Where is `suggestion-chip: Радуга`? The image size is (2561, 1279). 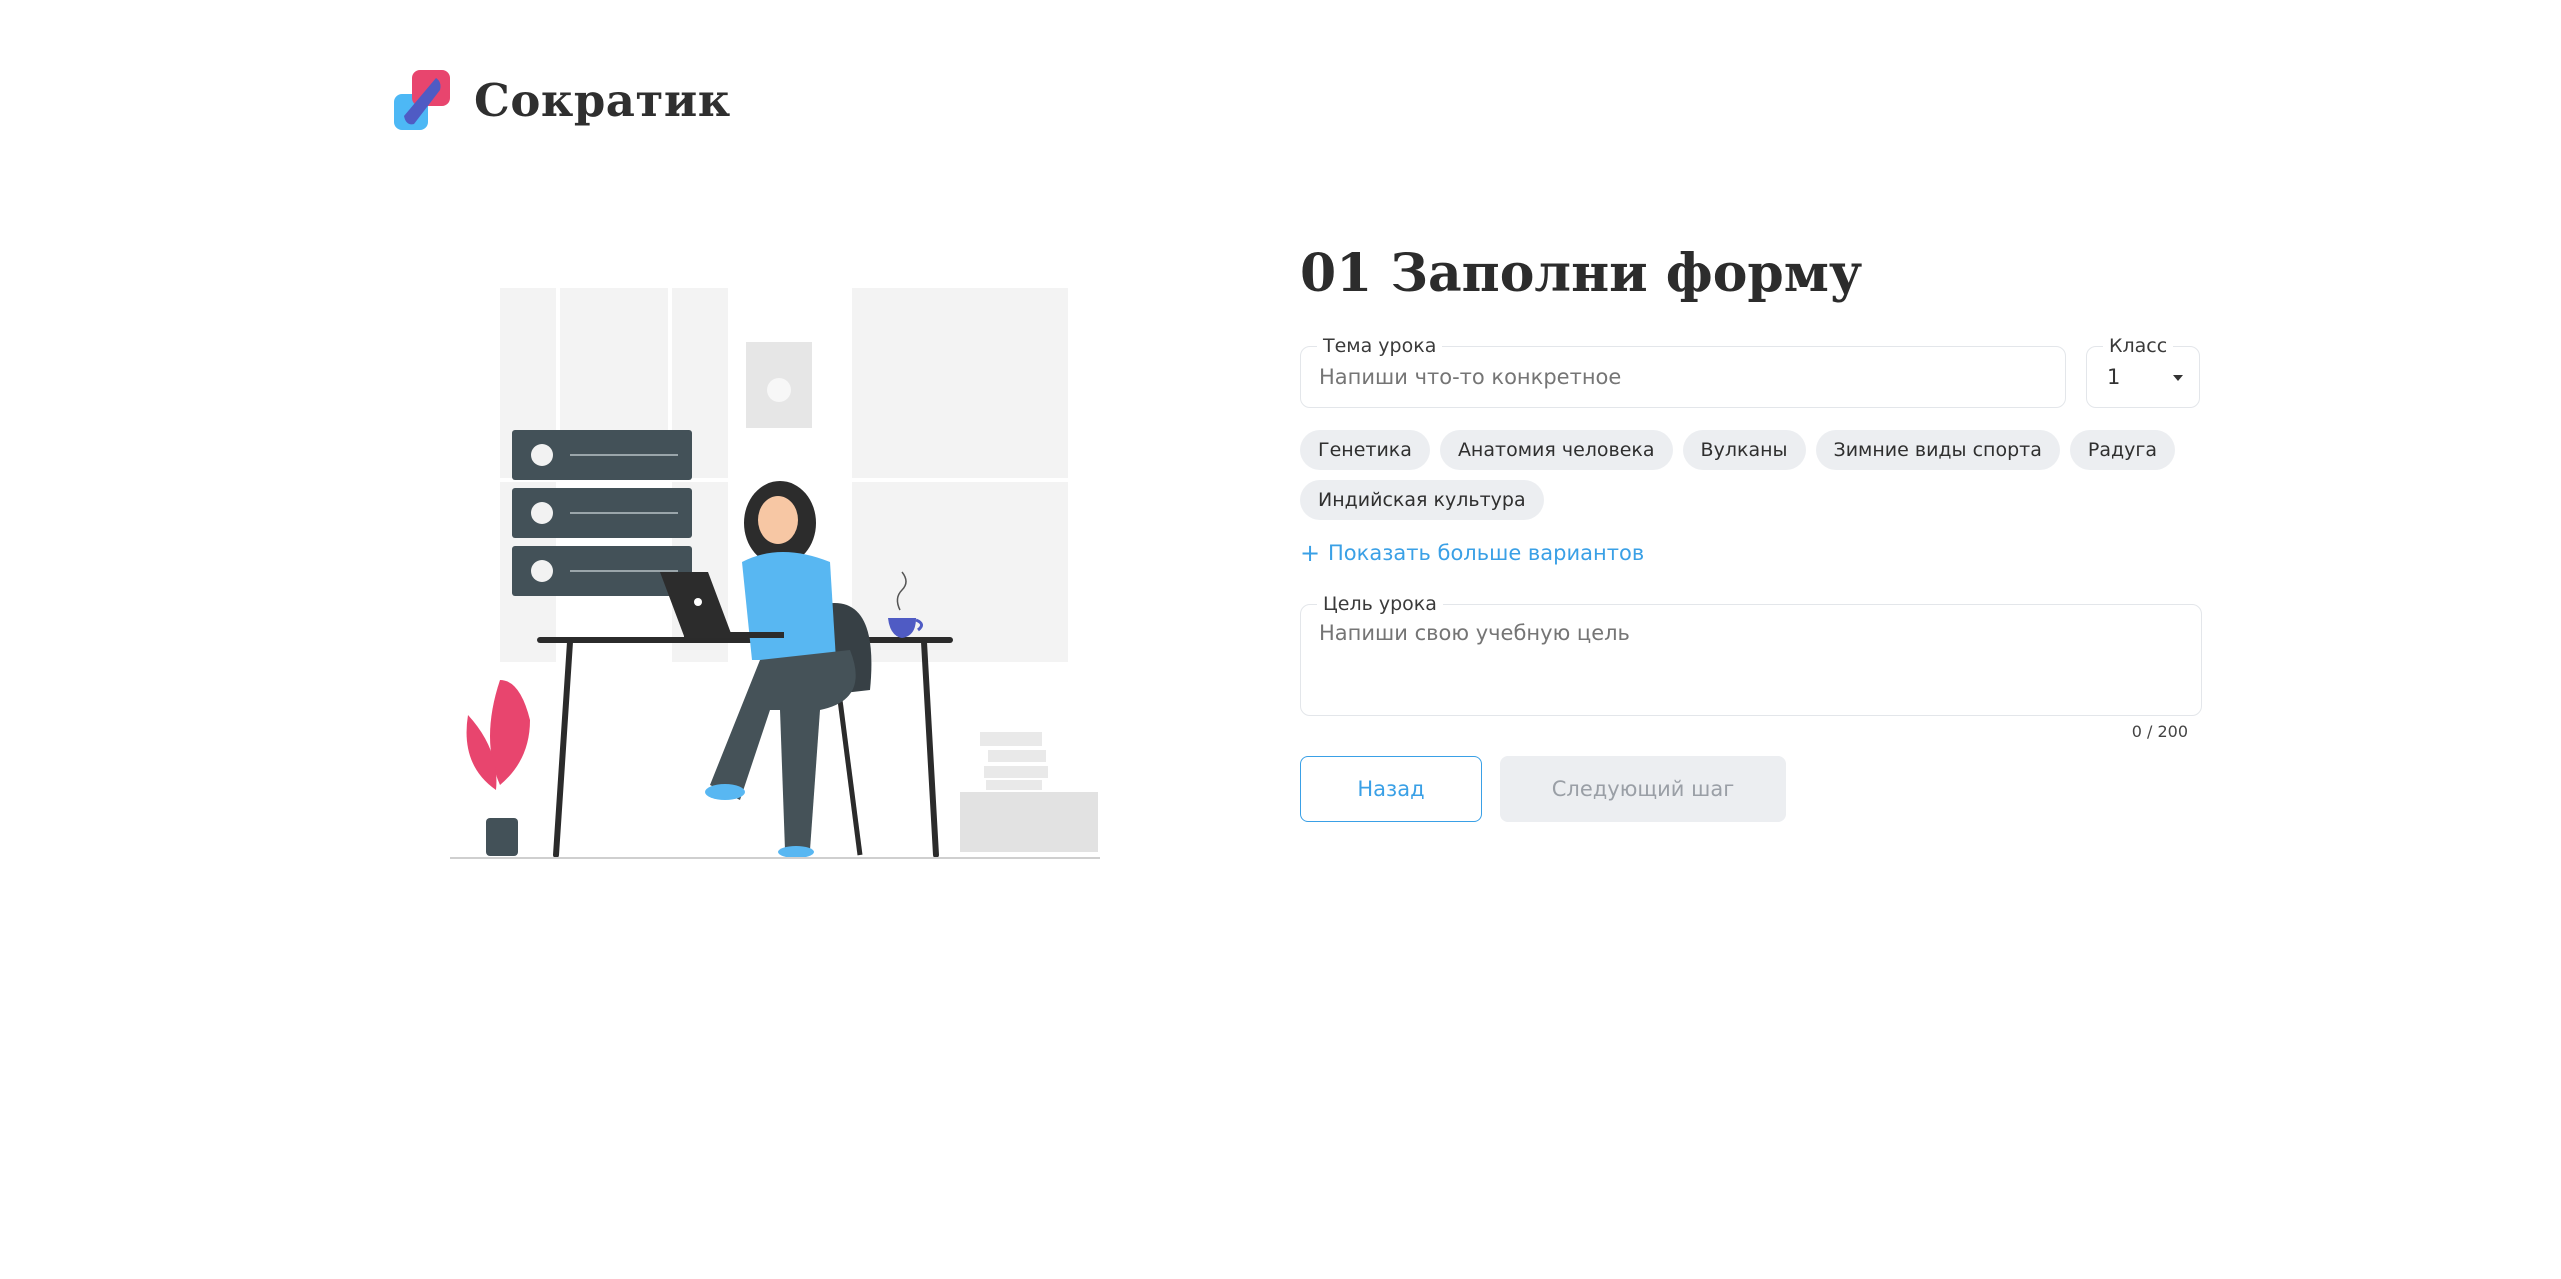 suggestion-chip: Радуга is located at coordinates (2122, 450).